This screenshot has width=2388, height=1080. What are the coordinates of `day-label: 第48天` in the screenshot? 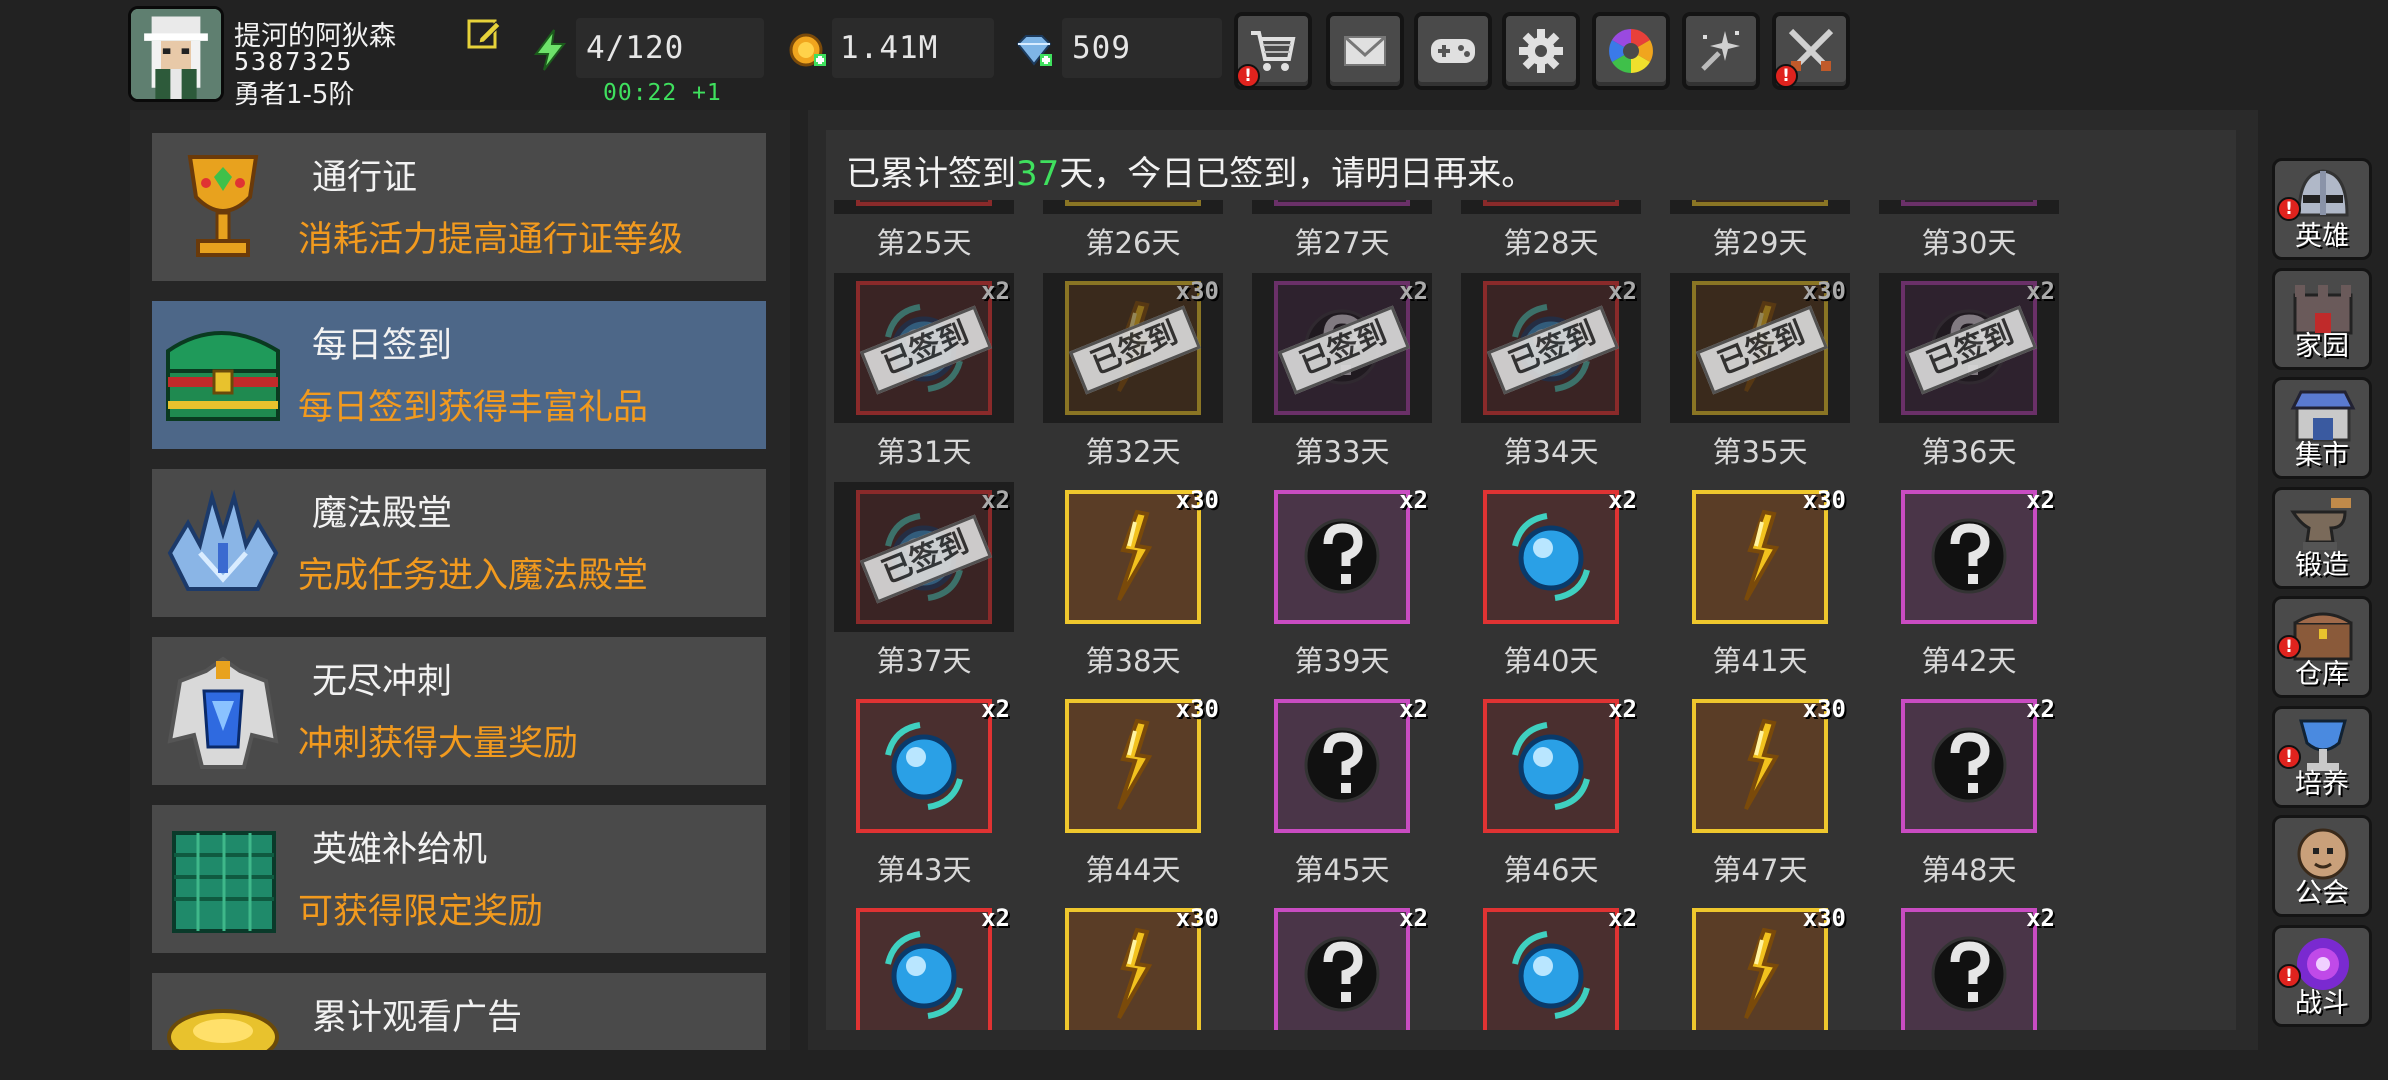 It's located at (1969, 870).